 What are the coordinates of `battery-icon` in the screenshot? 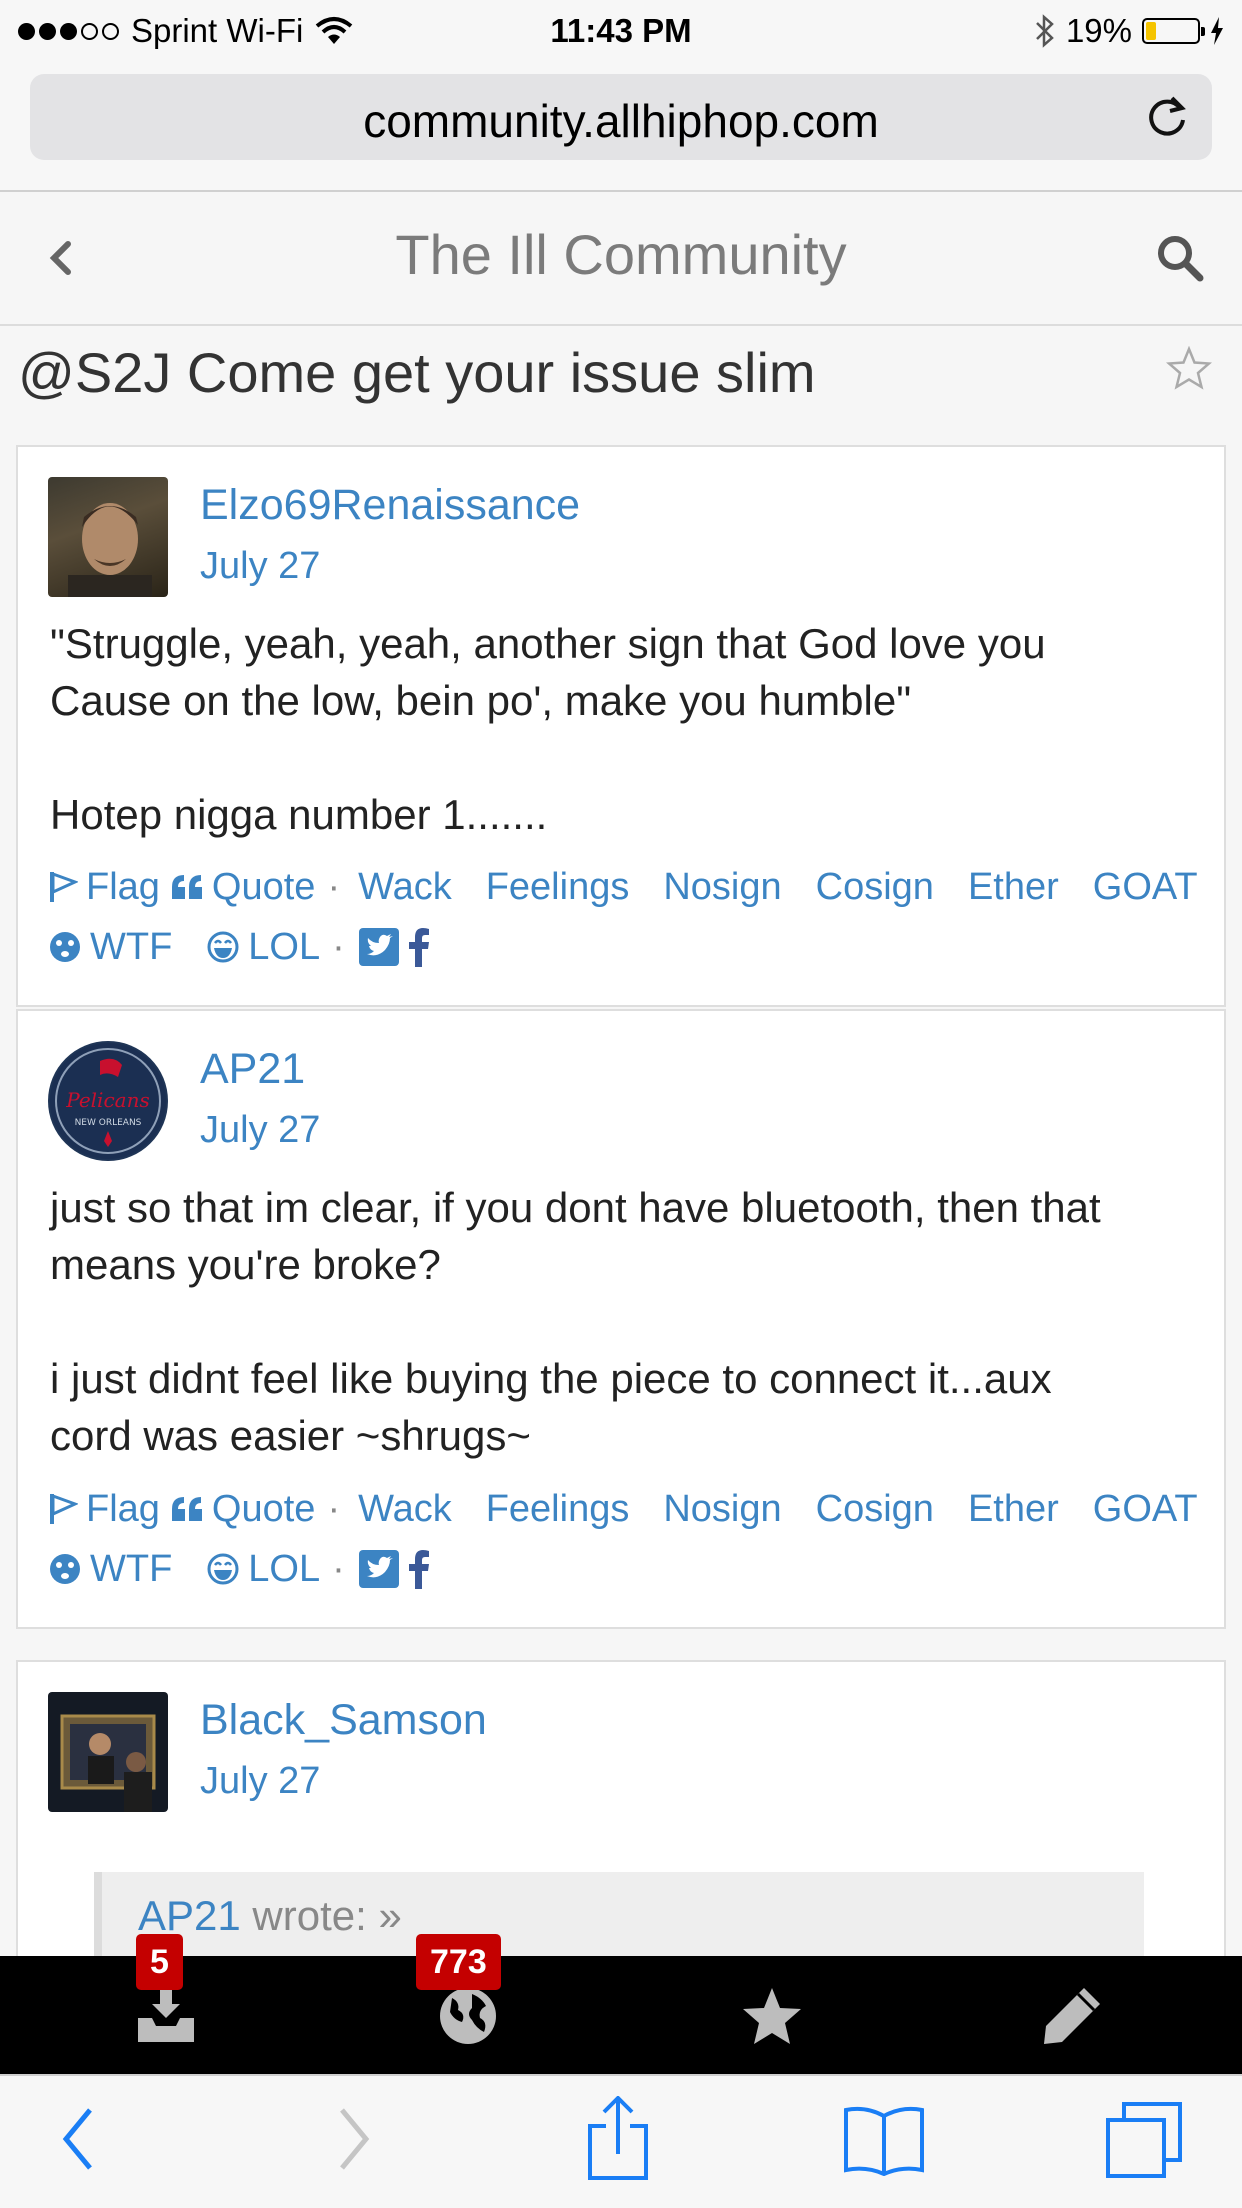 It's located at (1173, 31).